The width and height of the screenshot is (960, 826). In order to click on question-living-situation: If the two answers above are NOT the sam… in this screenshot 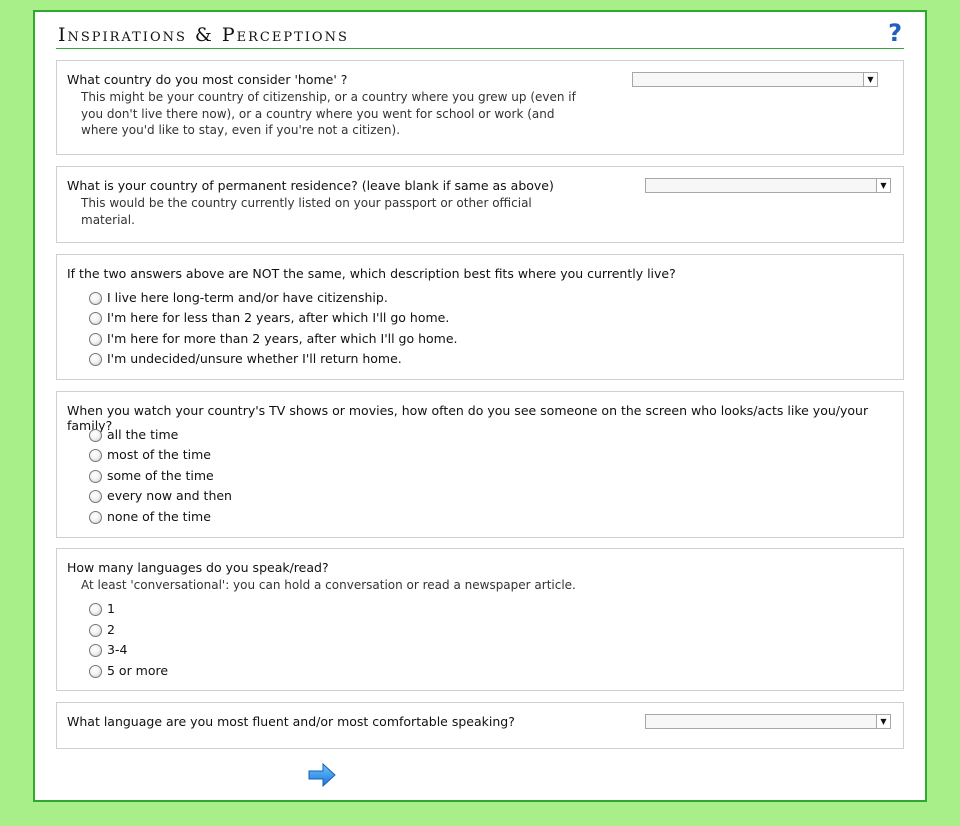, I will do `click(480, 317)`.